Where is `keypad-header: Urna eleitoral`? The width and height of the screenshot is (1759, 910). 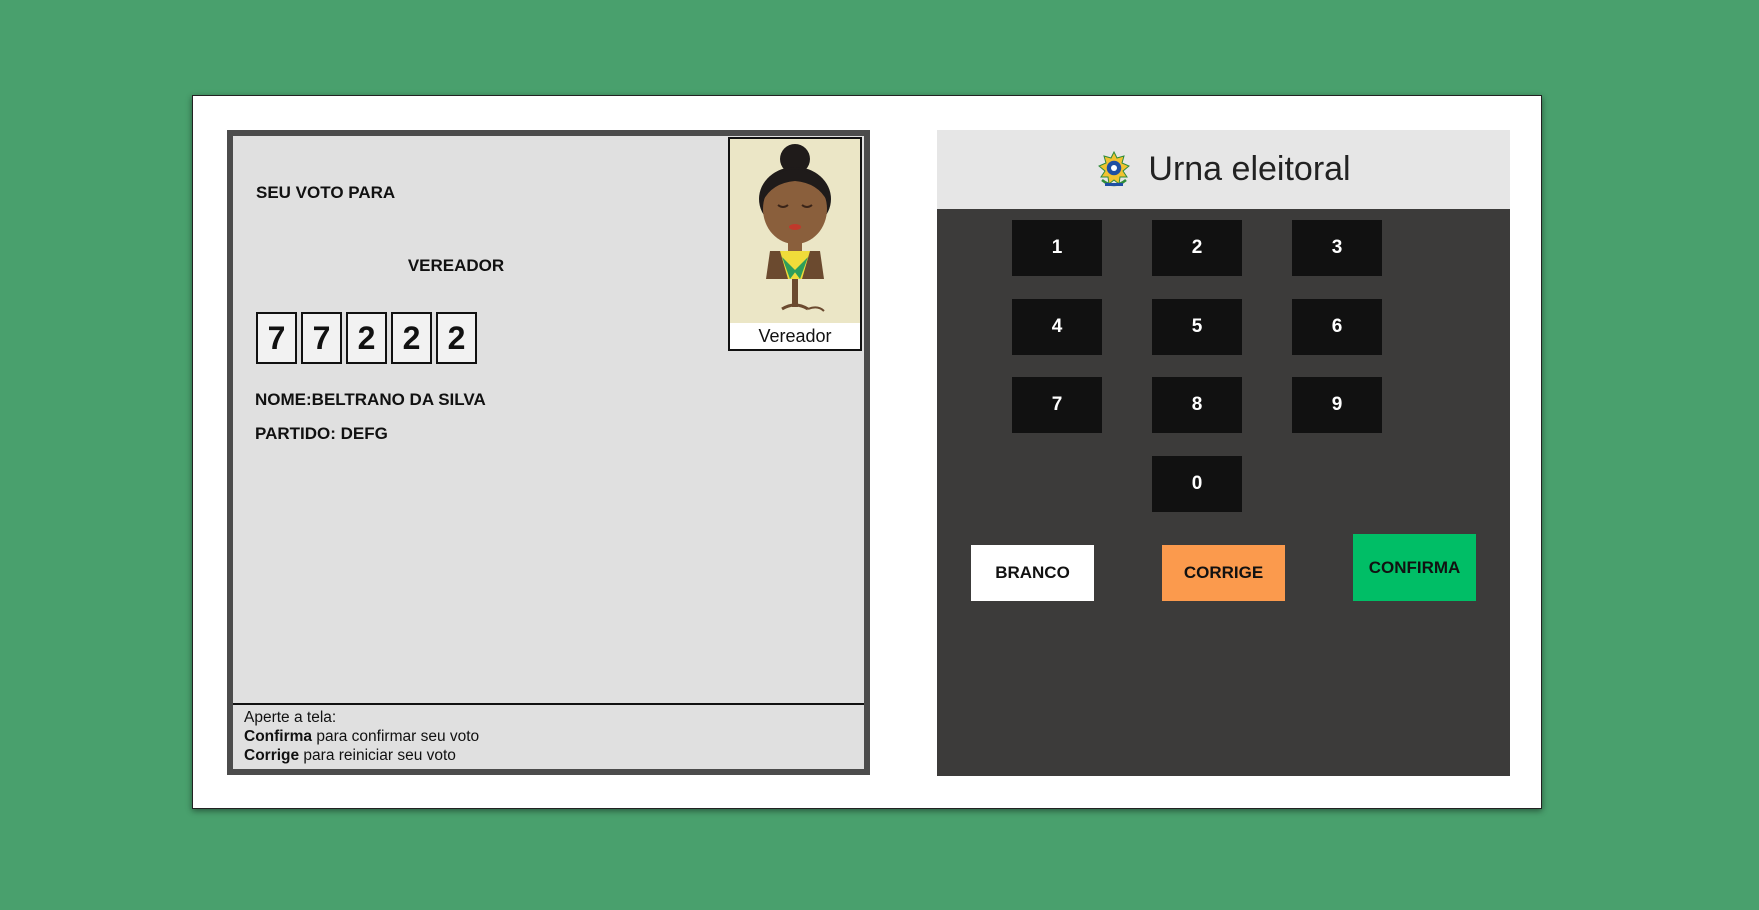
keypad-header: Urna eleitoral is located at coordinates (1223, 169).